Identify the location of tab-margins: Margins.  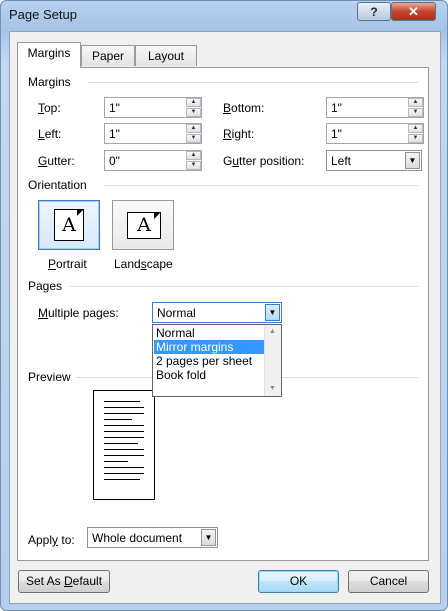
(49, 55).